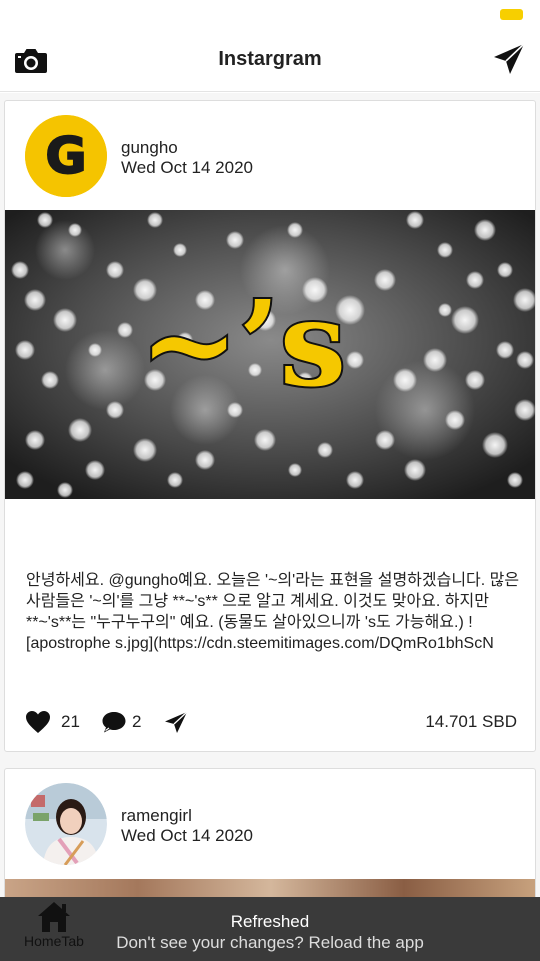 The width and height of the screenshot is (540, 961). I want to click on send-icon, so click(509, 59).